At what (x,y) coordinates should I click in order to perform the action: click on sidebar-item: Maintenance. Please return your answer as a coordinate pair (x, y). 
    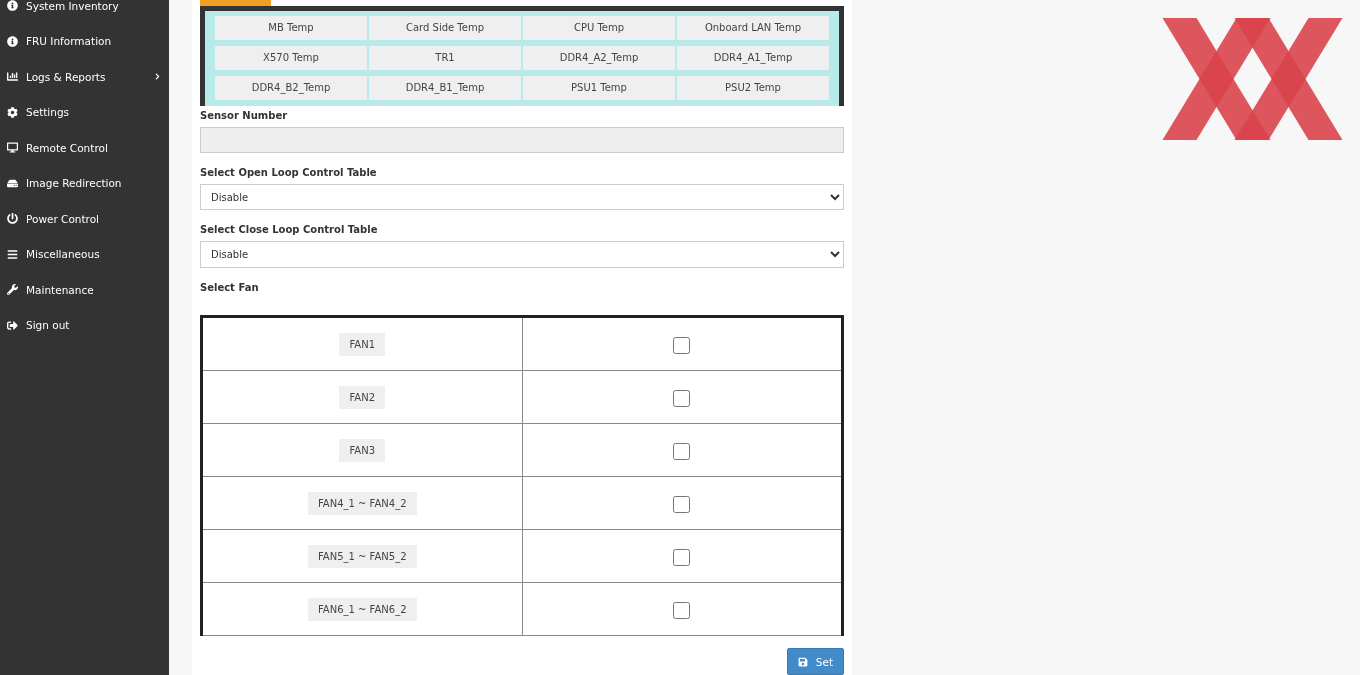
    Looking at the image, I should click on (84, 290).